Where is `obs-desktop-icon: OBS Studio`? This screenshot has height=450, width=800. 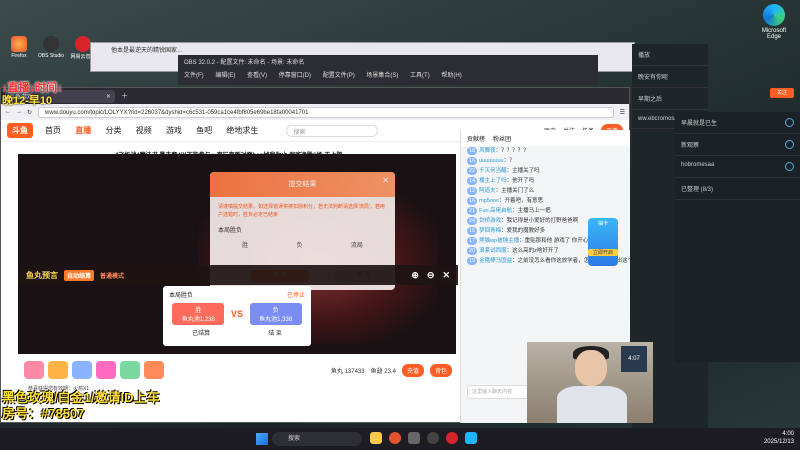 obs-desktop-icon: OBS Studio is located at coordinates (51, 47).